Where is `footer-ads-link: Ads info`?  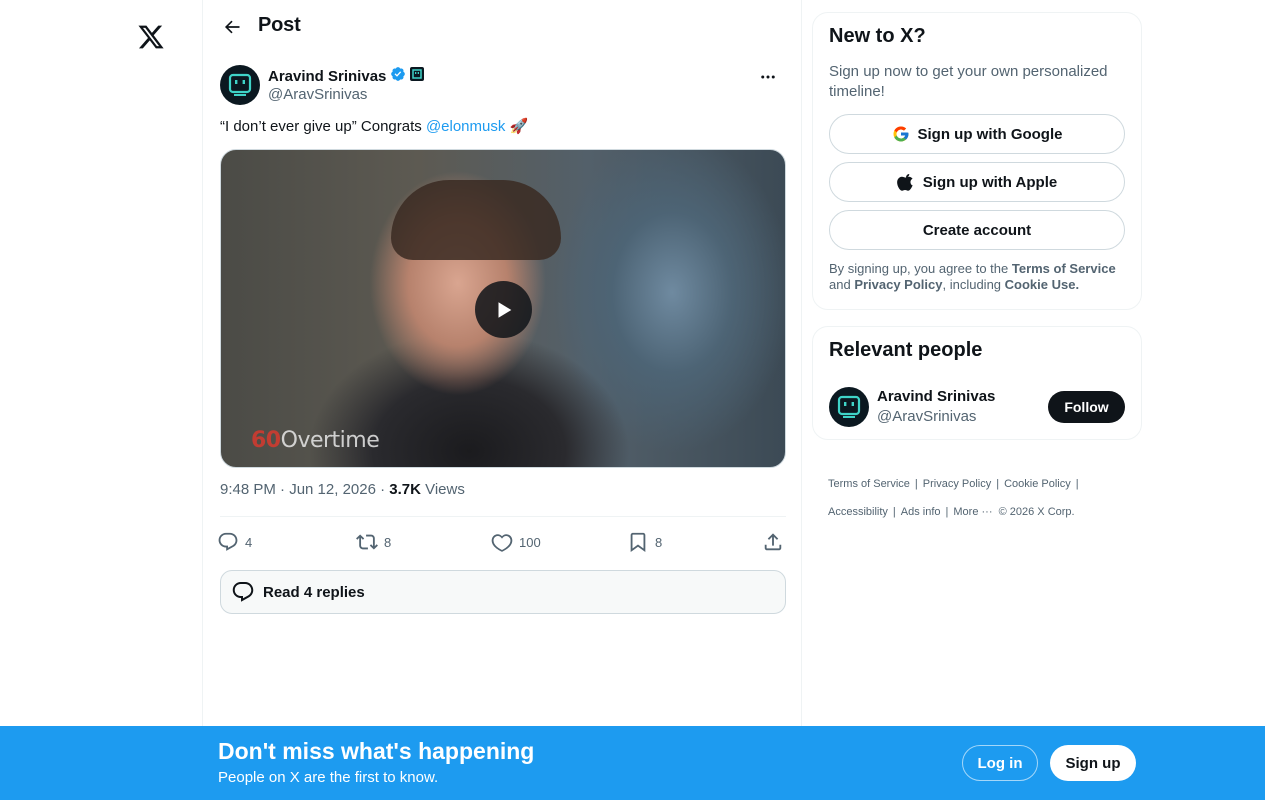
footer-ads-link: Ads info is located at coordinates (921, 512).